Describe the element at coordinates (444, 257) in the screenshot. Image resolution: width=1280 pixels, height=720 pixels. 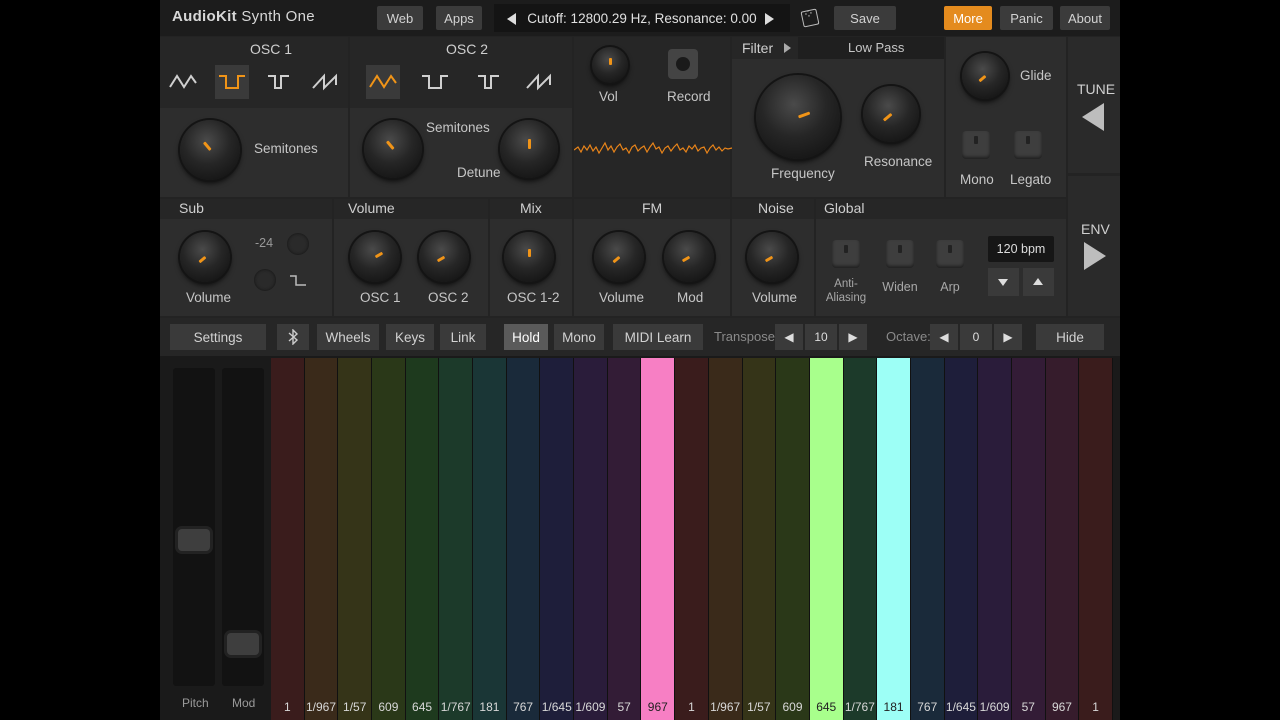
I see `osc2-volume-knob` at that location.